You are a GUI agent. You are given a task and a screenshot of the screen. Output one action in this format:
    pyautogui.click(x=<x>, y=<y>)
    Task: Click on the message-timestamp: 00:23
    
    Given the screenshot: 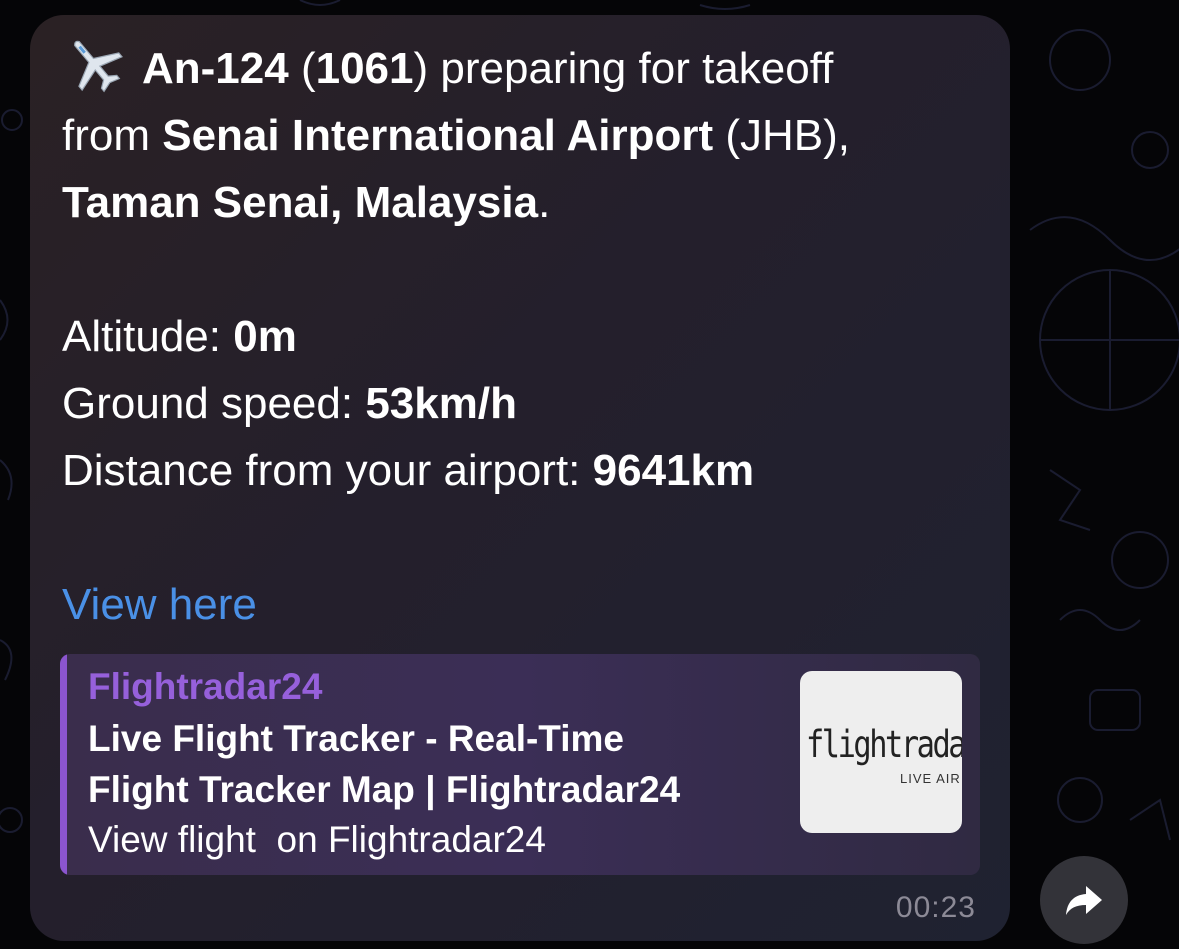 What is the action you would take?
    pyautogui.click(x=935, y=907)
    